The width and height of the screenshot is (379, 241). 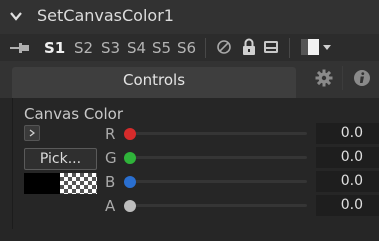 What do you see at coordinates (55, 48) in the screenshot?
I see `version-slot-s1: S1` at bounding box center [55, 48].